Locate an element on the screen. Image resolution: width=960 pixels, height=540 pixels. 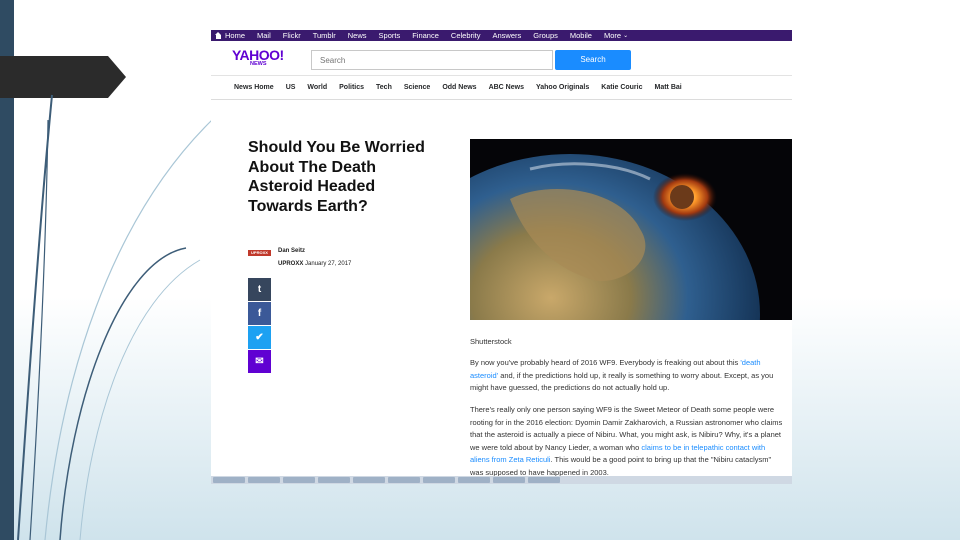
topnav-mail: Mail is located at coordinates (264, 35).